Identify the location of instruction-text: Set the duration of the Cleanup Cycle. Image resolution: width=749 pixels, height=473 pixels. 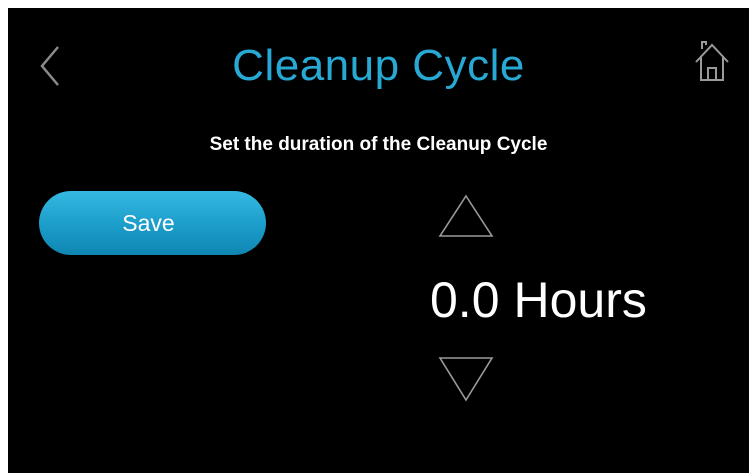
(378, 144).